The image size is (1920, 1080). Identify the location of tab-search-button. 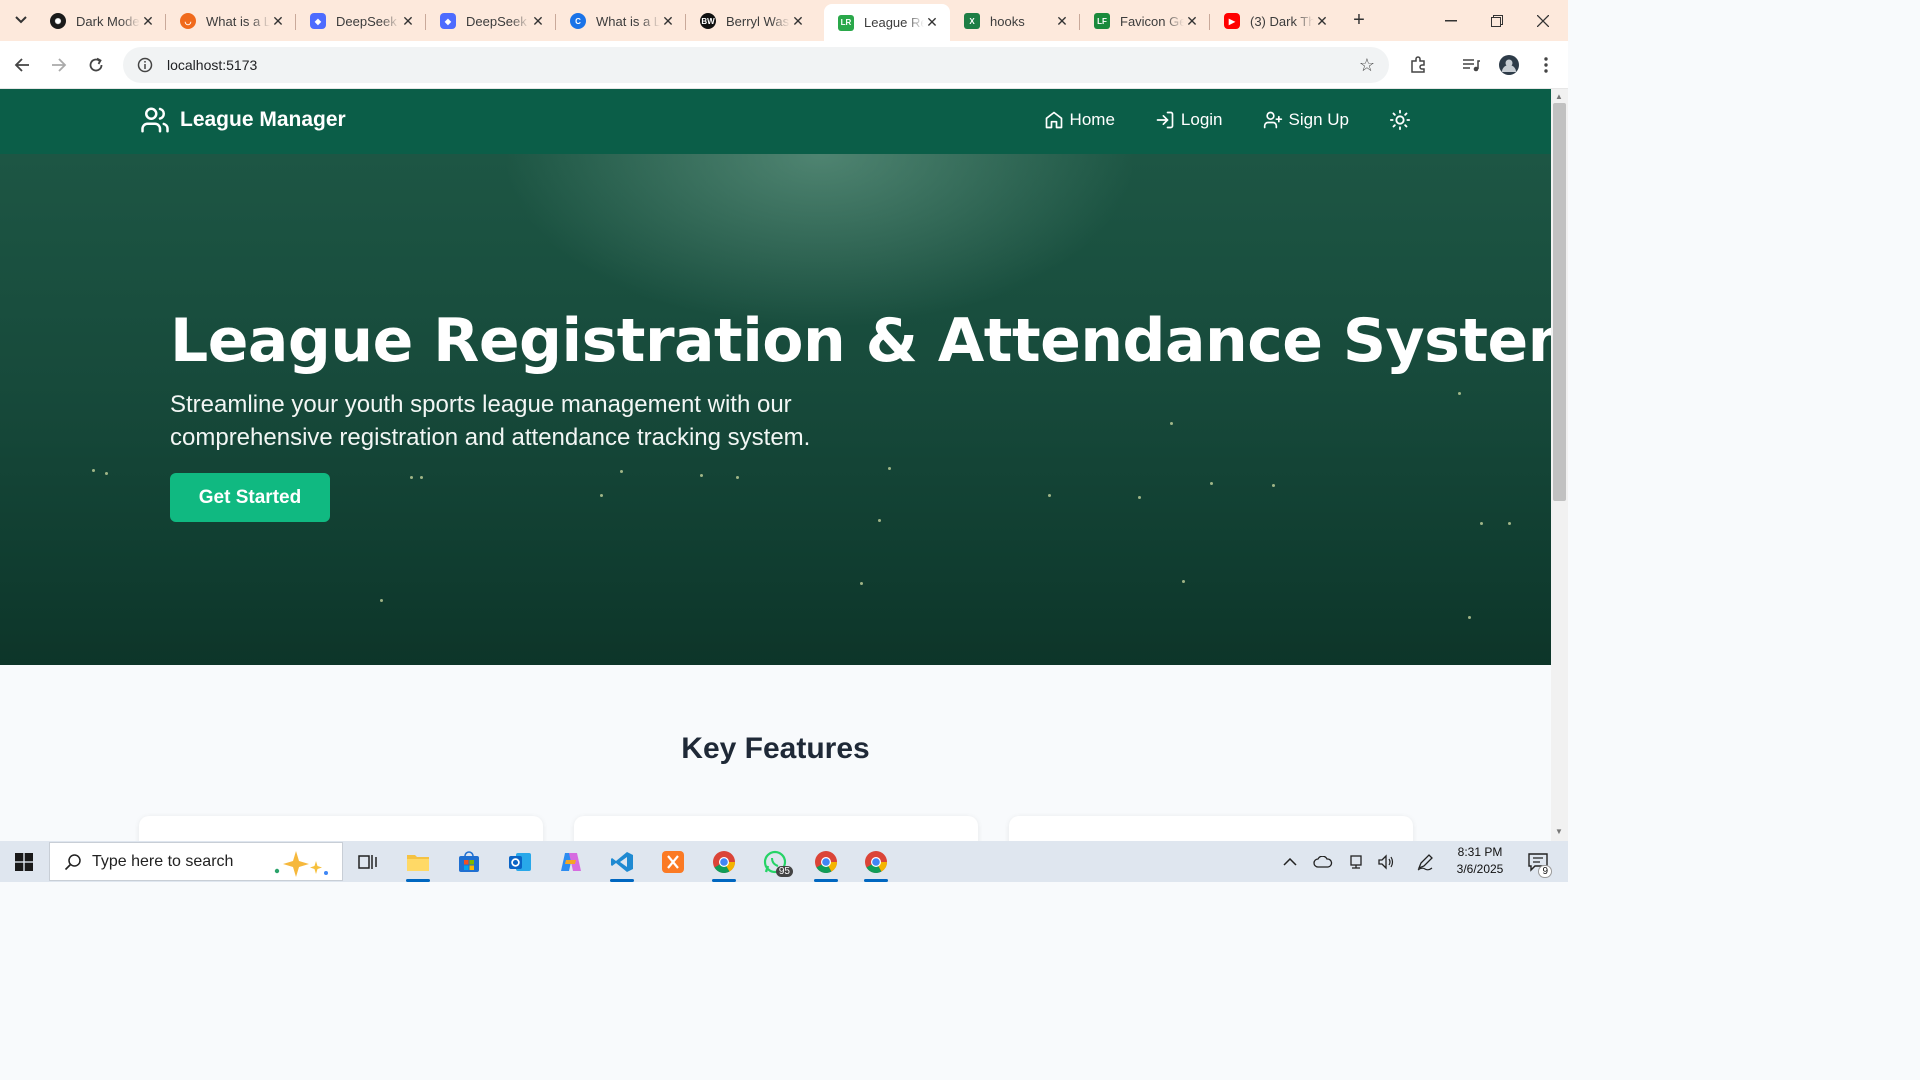
(21, 20).